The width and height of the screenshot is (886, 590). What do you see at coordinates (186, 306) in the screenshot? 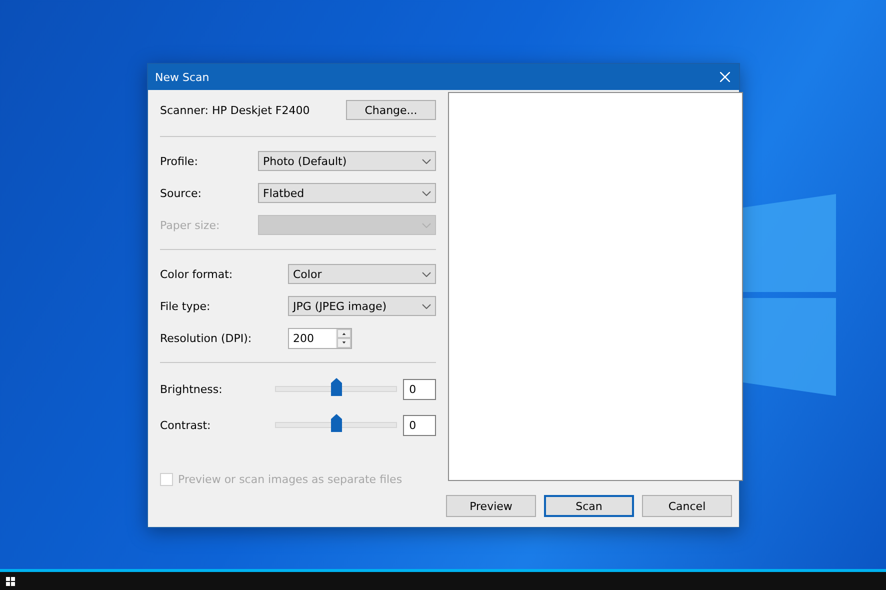
I see `field-label: File type:` at bounding box center [186, 306].